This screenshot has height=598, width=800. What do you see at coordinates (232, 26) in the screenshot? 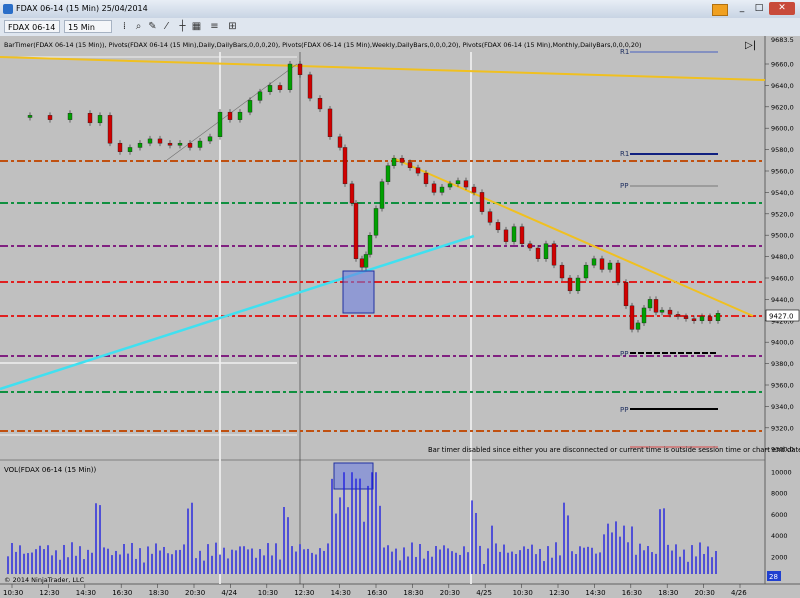
I see `chart-trader-icon: ⊞` at bounding box center [232, 26].